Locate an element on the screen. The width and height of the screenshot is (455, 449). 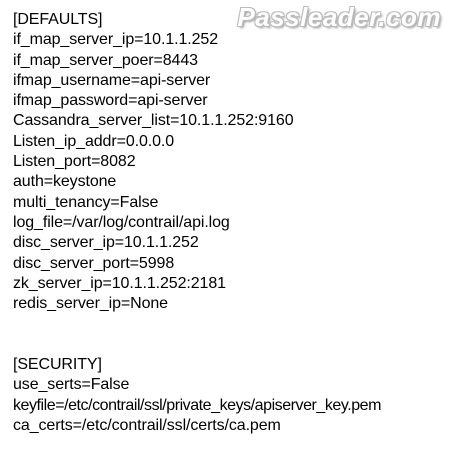
config-line: ifmap_username=api-server is located at coordinates (112, 80).